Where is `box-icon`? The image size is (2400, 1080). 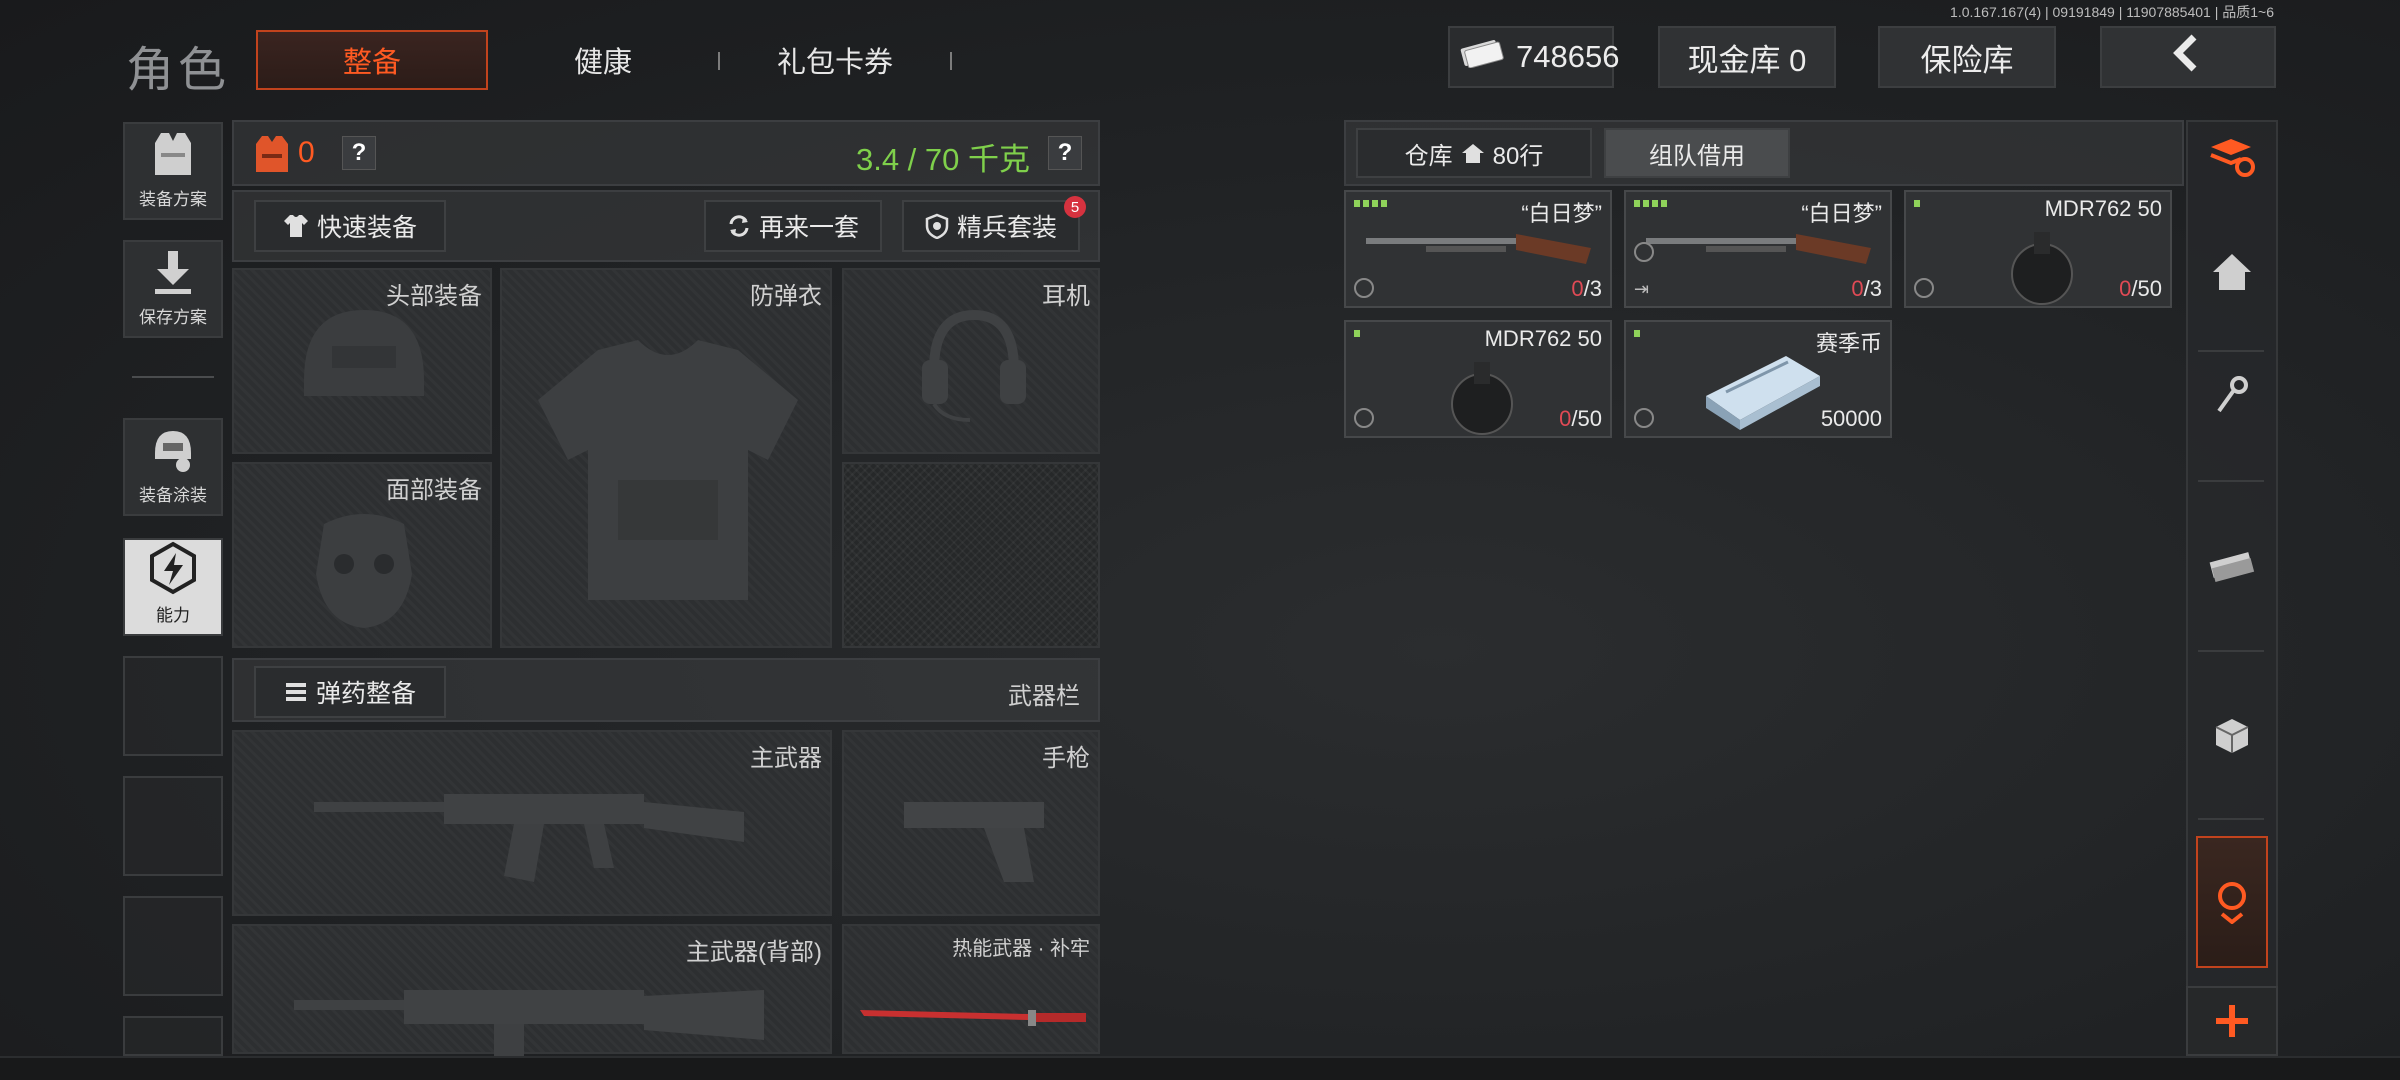
box-icon is located at coordinates (2232, 736).